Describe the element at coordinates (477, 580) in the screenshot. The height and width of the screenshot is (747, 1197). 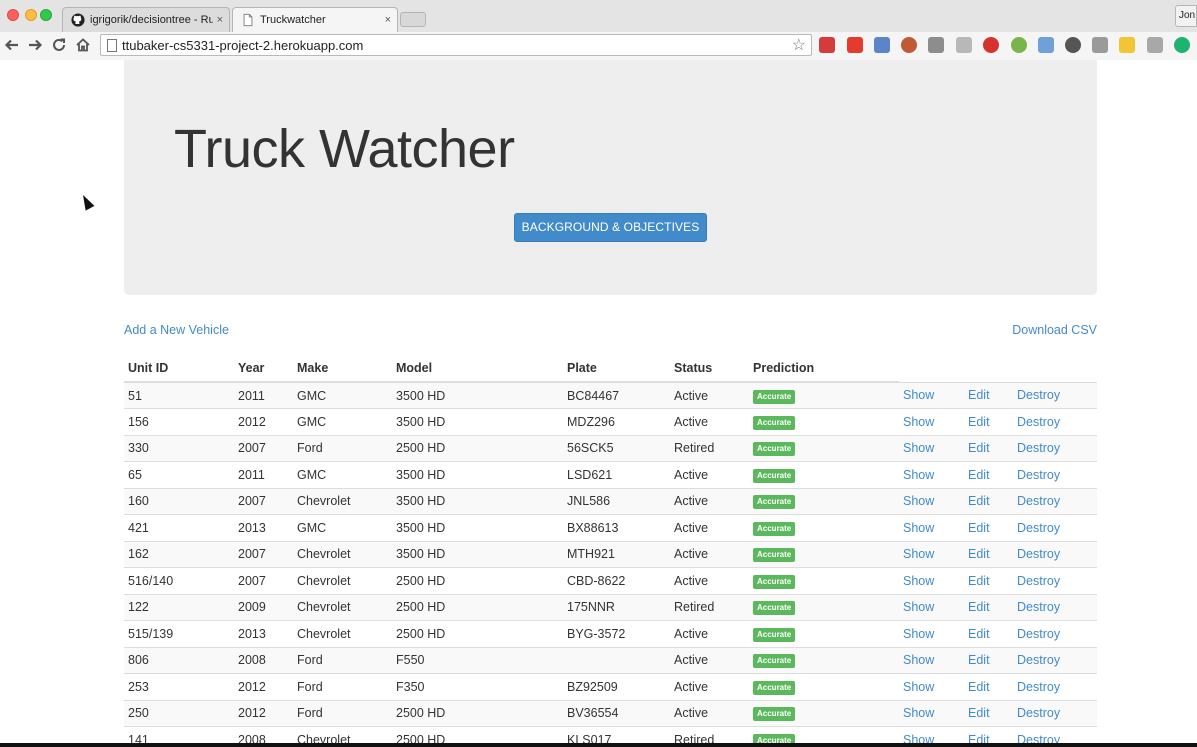
I see `cell-model: 2500 HD` at that location.